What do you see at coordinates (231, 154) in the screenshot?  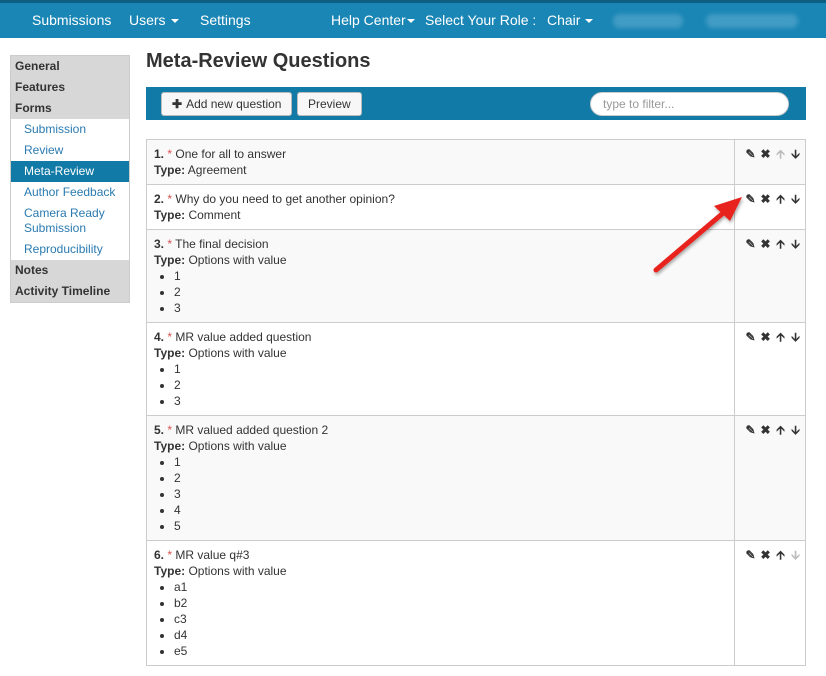 I see `question-text: One for all to answer` at bounding box center [231, 154].